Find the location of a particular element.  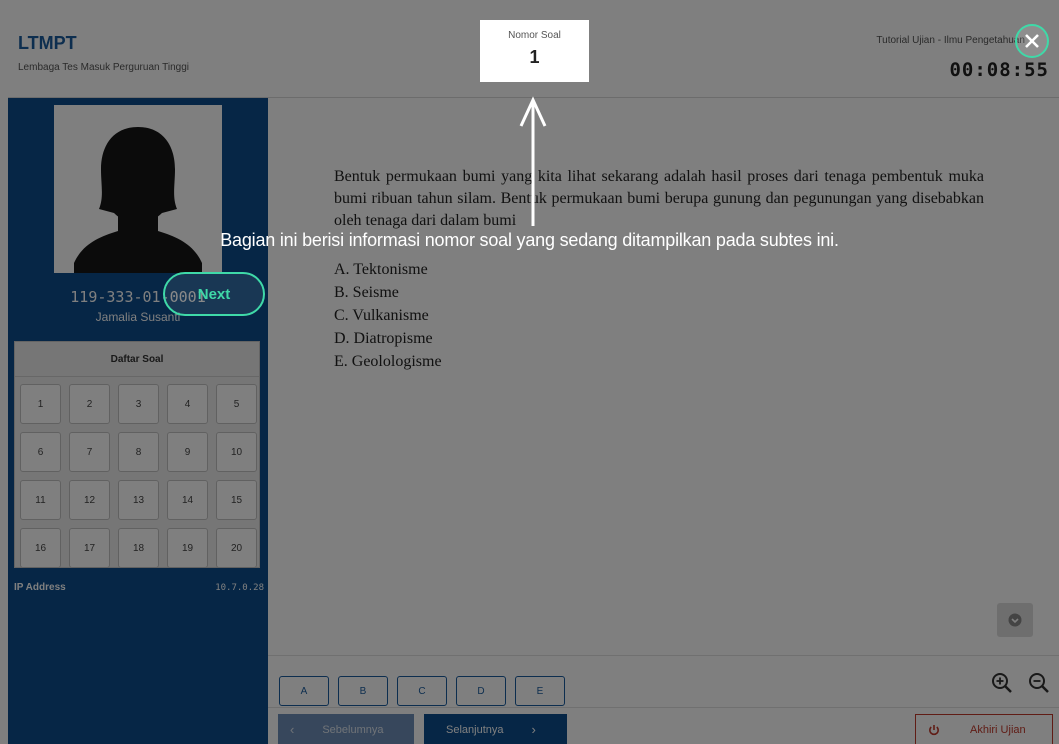

question-number-indicator: Nomor Soal 1 is located at coordinates (534, 51).